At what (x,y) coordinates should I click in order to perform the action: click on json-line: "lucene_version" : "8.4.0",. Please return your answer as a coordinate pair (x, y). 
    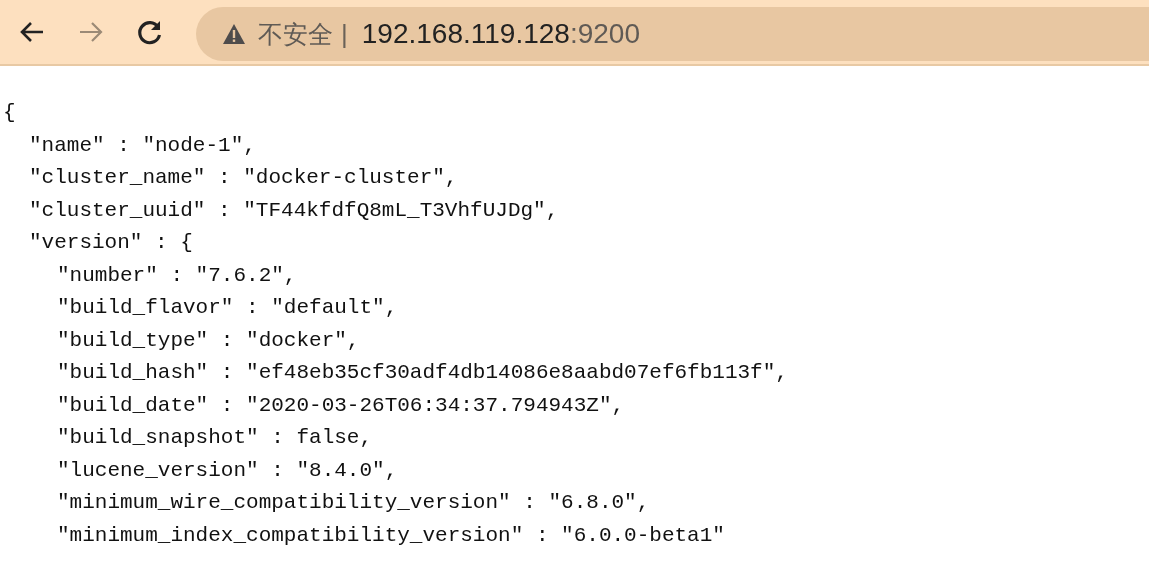
    Looking at the image, I should click on (227, 470).